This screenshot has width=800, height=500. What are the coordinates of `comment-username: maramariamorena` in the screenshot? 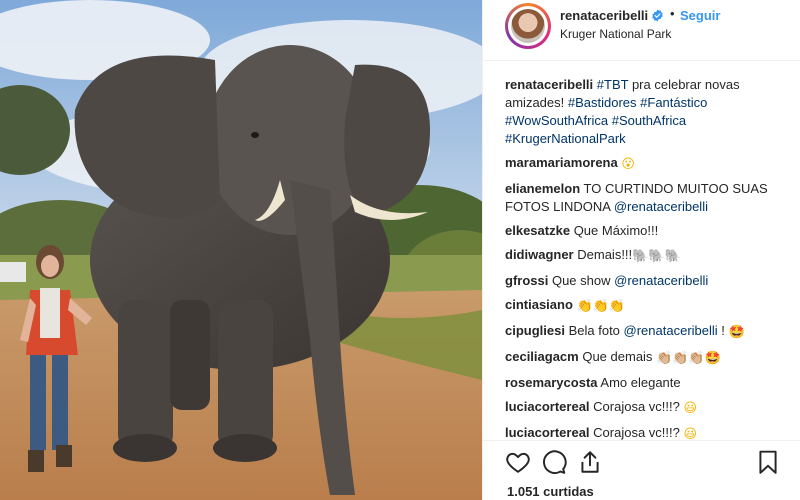 It's located at (561, 162).